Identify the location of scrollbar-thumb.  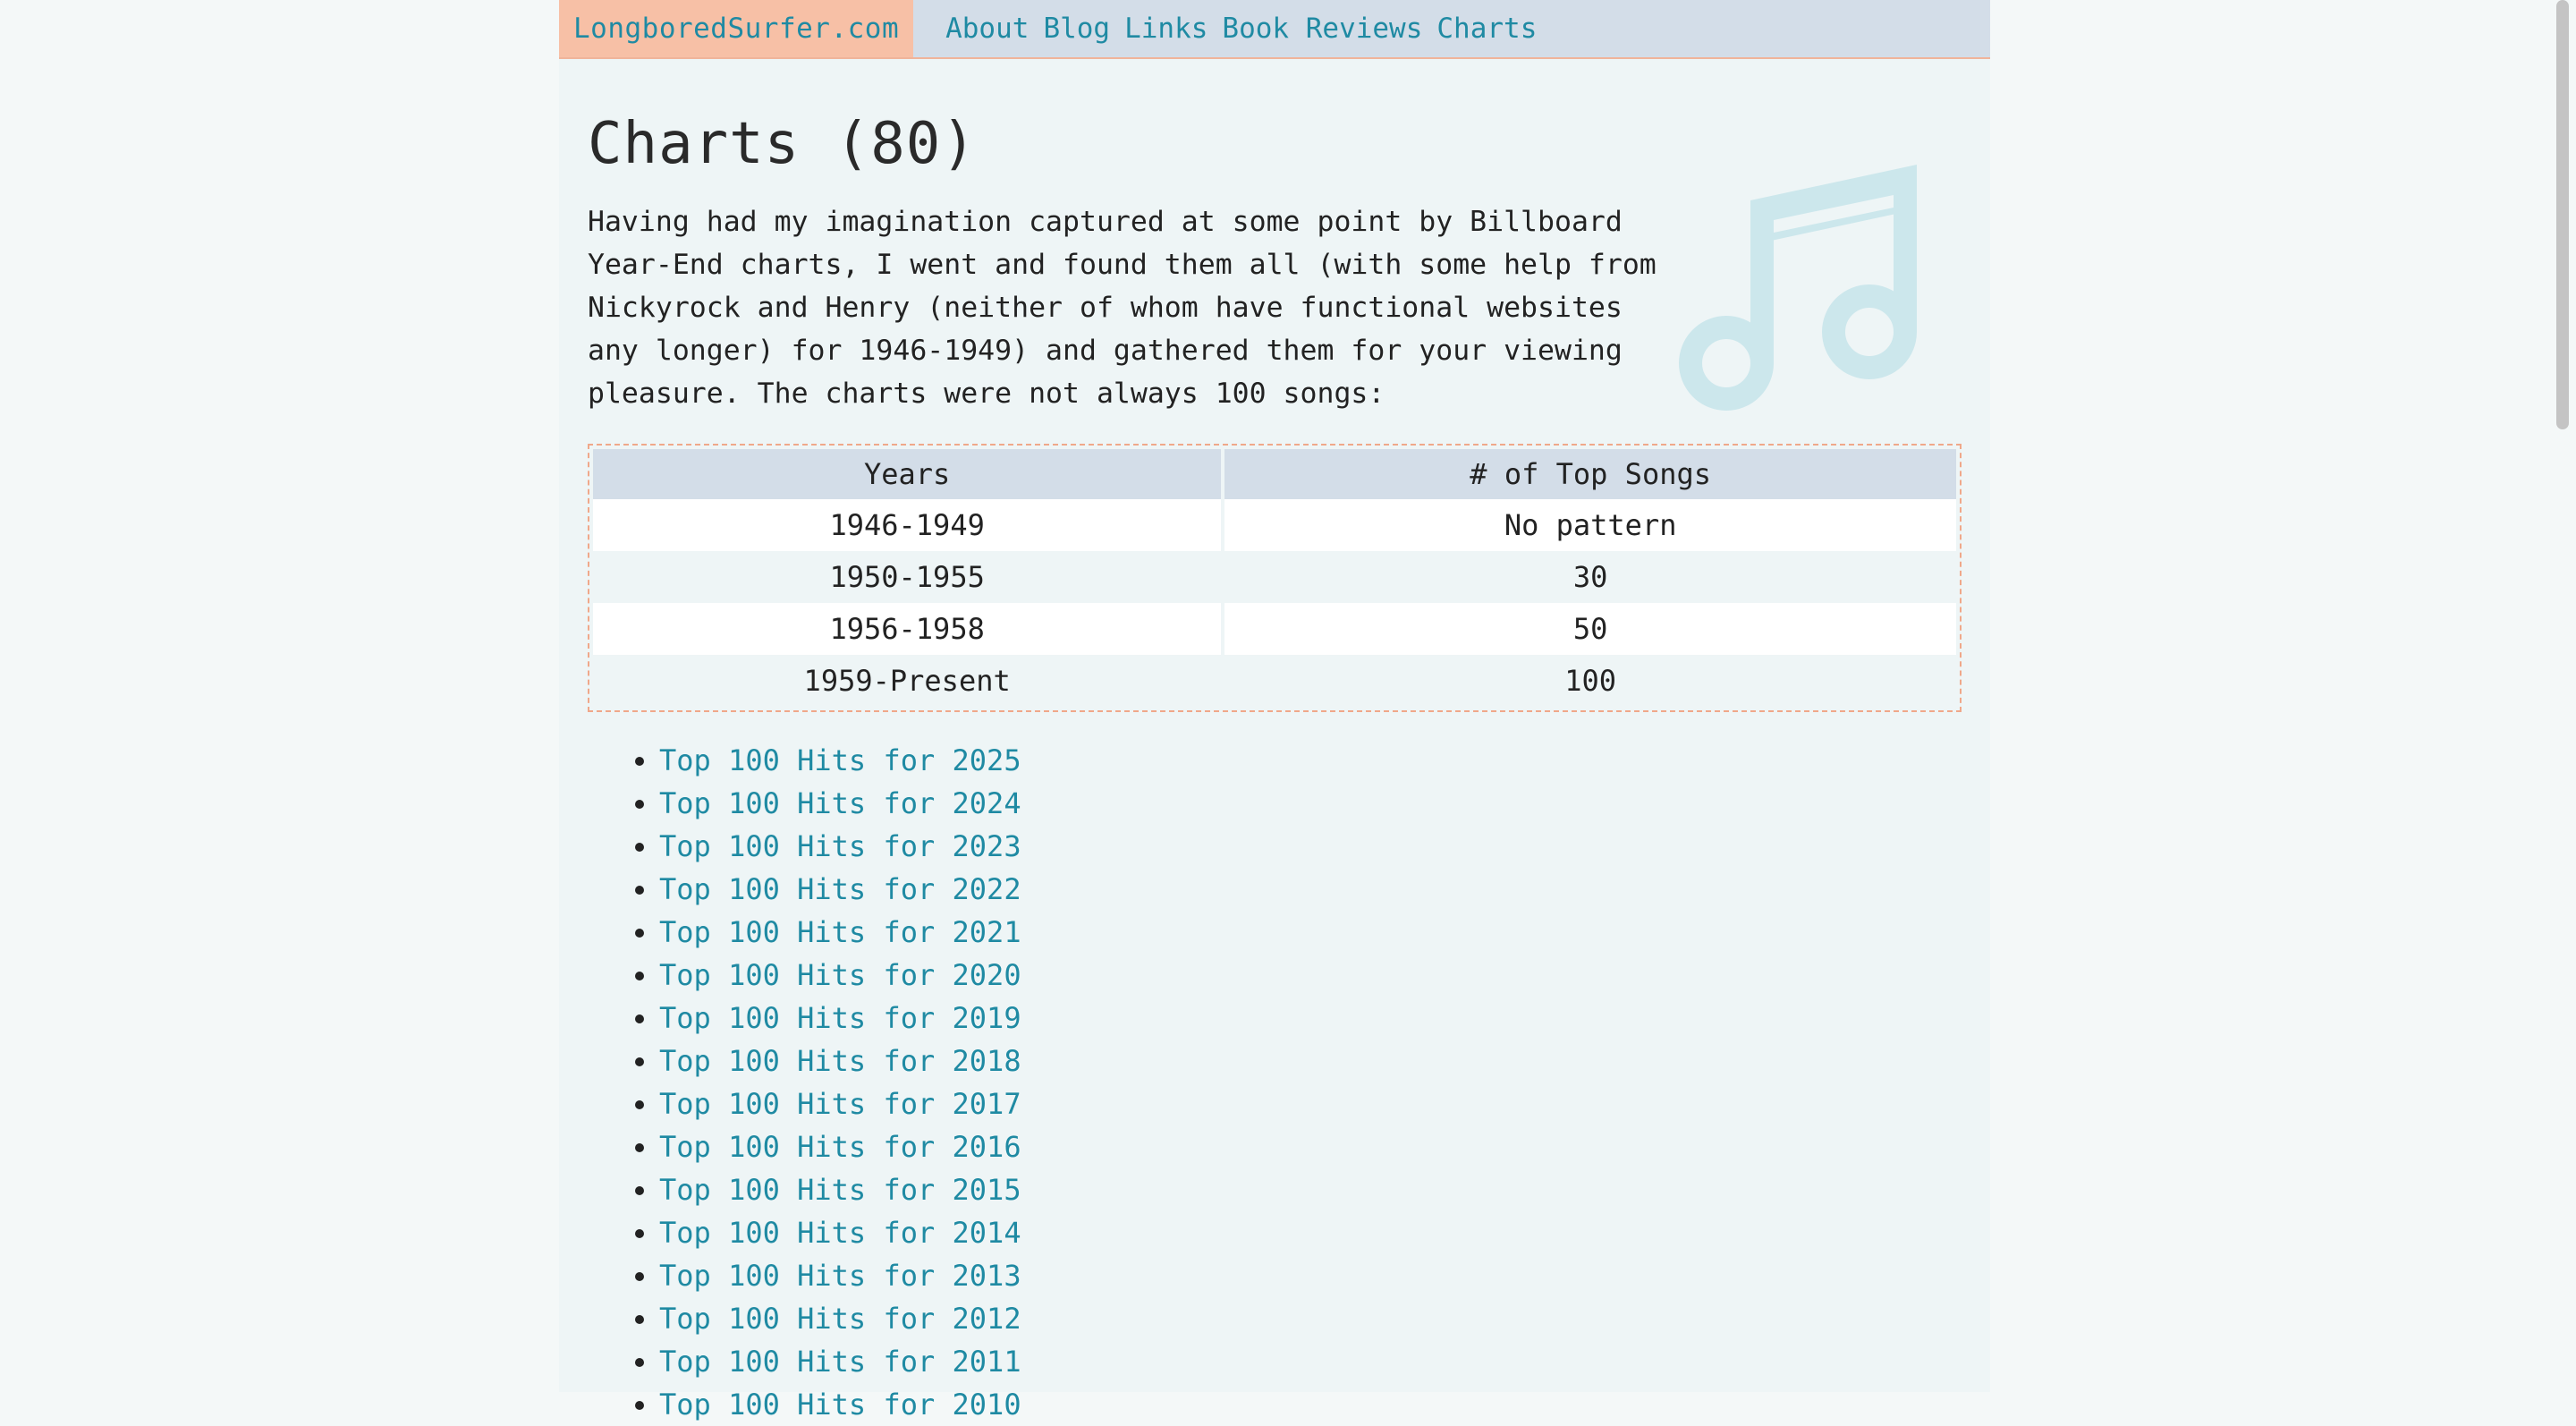
(2562, 215).